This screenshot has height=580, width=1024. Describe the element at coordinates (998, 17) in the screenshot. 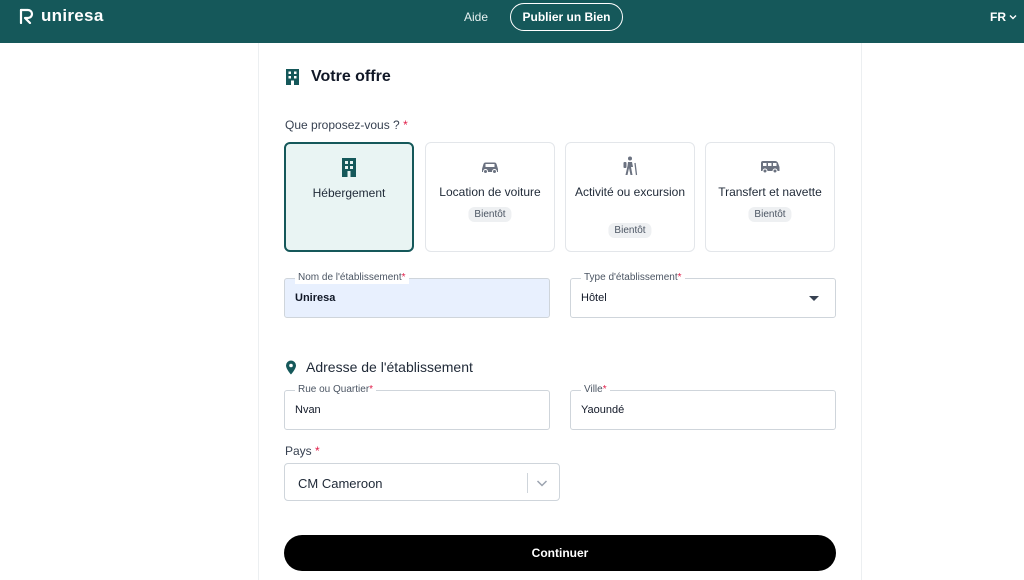

I see `language-label: FR` at that location.